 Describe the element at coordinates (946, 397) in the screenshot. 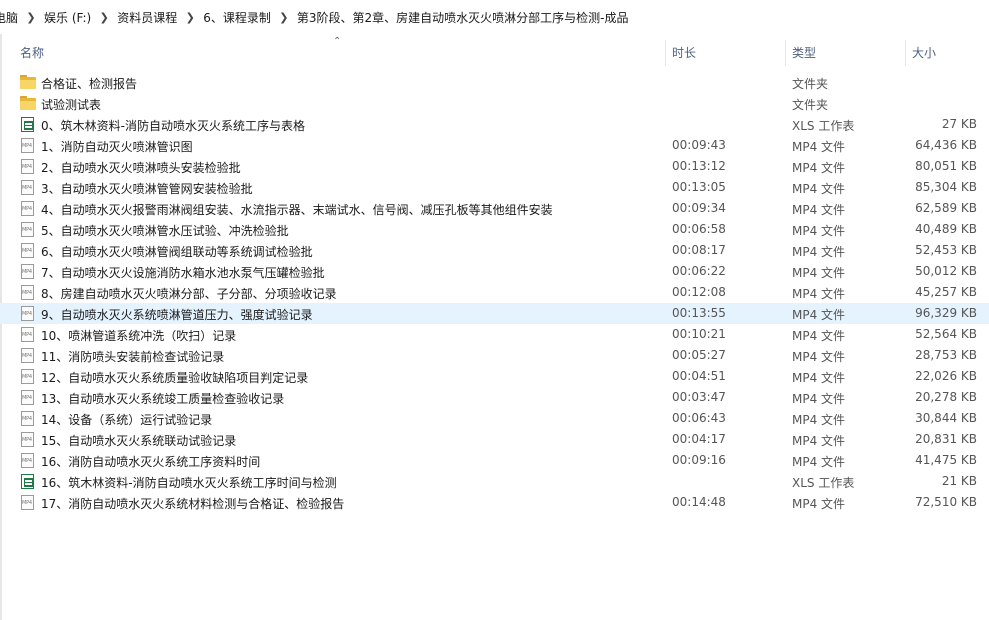

I see `file-size: 20,278 KB` at that location.